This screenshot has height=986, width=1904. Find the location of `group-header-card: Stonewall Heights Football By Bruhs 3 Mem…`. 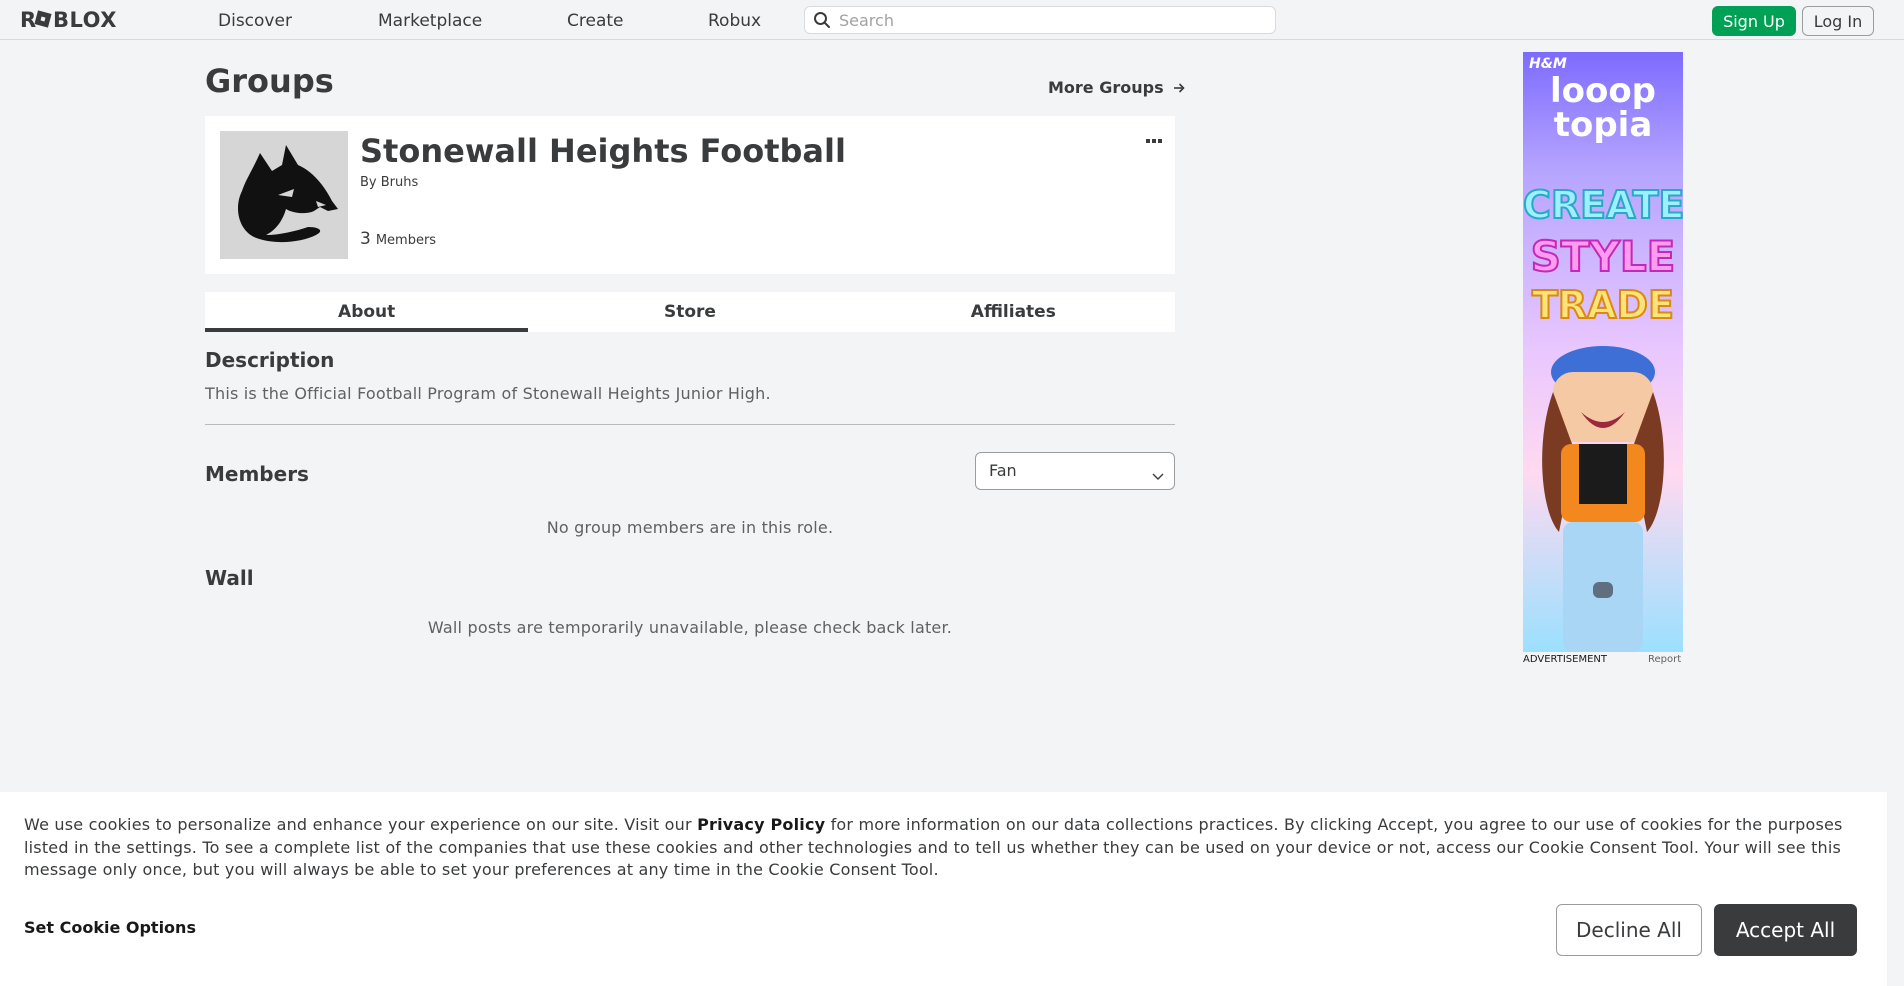

group-header-card: Stonewall Heights Football By Bruhs 3 Mem… is located at coordinates (690, 195).